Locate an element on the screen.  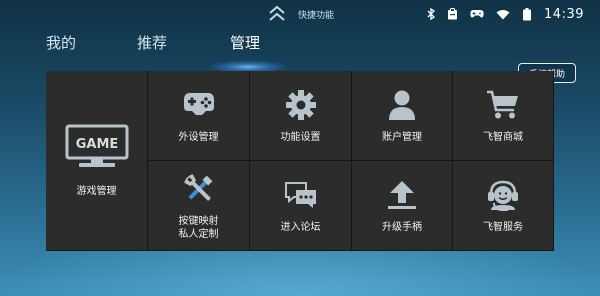
tile-label: 飞智服务 is located at coordinates (503, 227).